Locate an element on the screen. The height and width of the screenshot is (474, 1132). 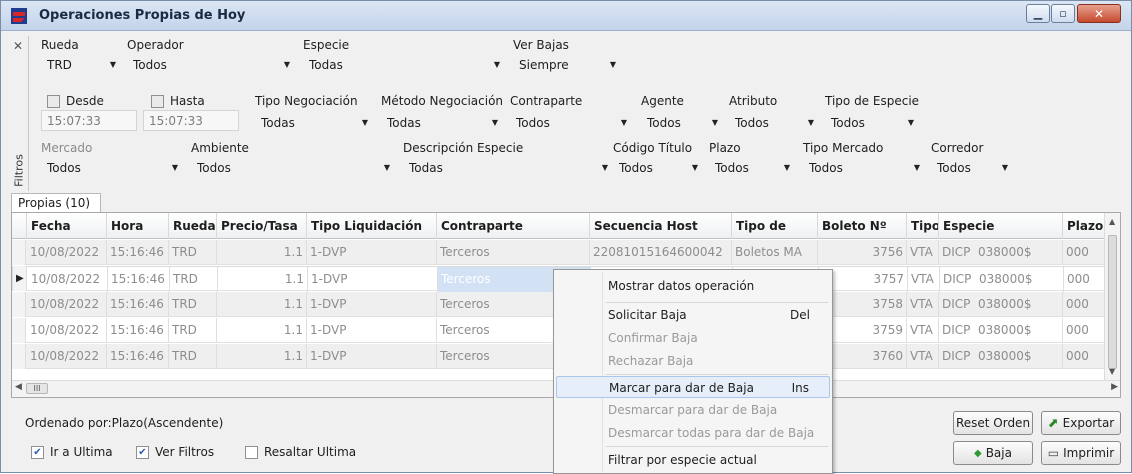
header-contraparte: Contraparte is located at coordinates (513, 226).